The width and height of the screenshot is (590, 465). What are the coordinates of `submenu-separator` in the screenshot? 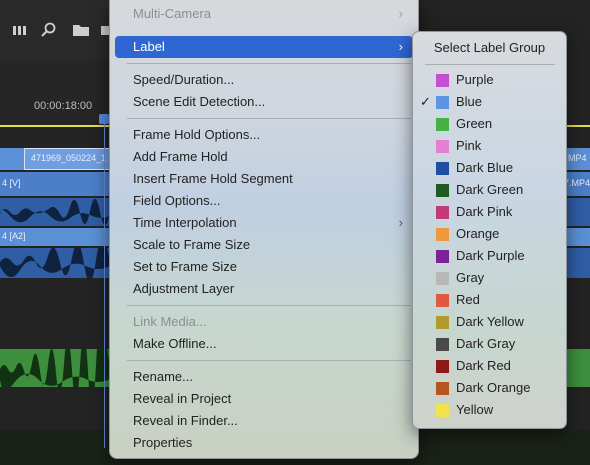 It's located at (490, 64).